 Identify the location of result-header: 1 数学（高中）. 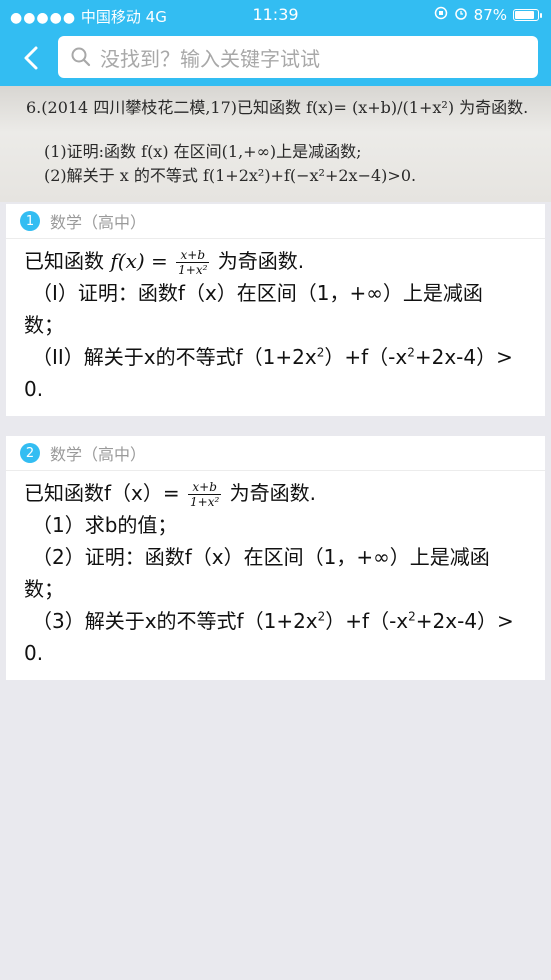
(275, 221).